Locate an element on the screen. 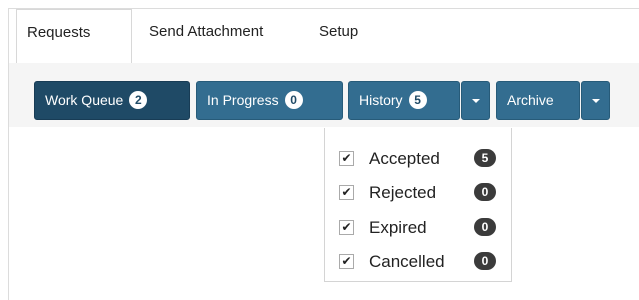 This screenshot has width=639, height=300. cancelled-label: Cancelled is located at coordinates (407, 261).